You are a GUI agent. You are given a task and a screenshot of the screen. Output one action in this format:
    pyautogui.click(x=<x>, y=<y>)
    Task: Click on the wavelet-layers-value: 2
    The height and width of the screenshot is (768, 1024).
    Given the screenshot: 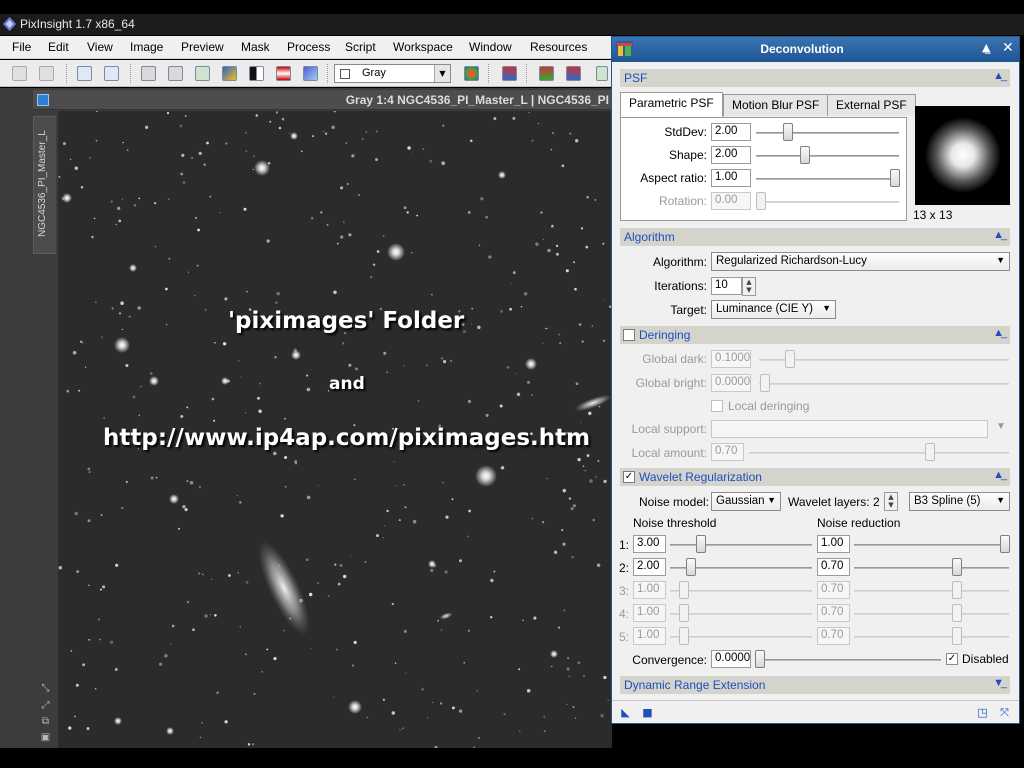 What is the action you would take?
    pyautogui.click(x=876, y=502)
    